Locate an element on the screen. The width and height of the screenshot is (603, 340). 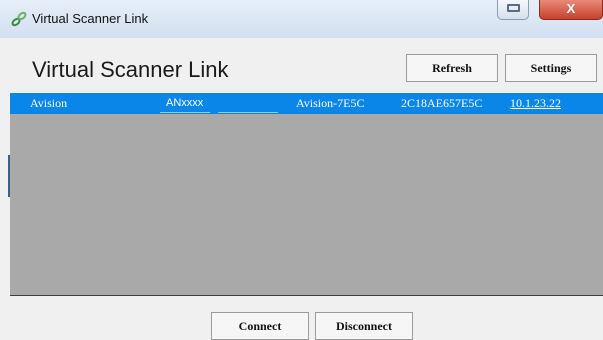
maximize-button is located at coordinates (513, 10).